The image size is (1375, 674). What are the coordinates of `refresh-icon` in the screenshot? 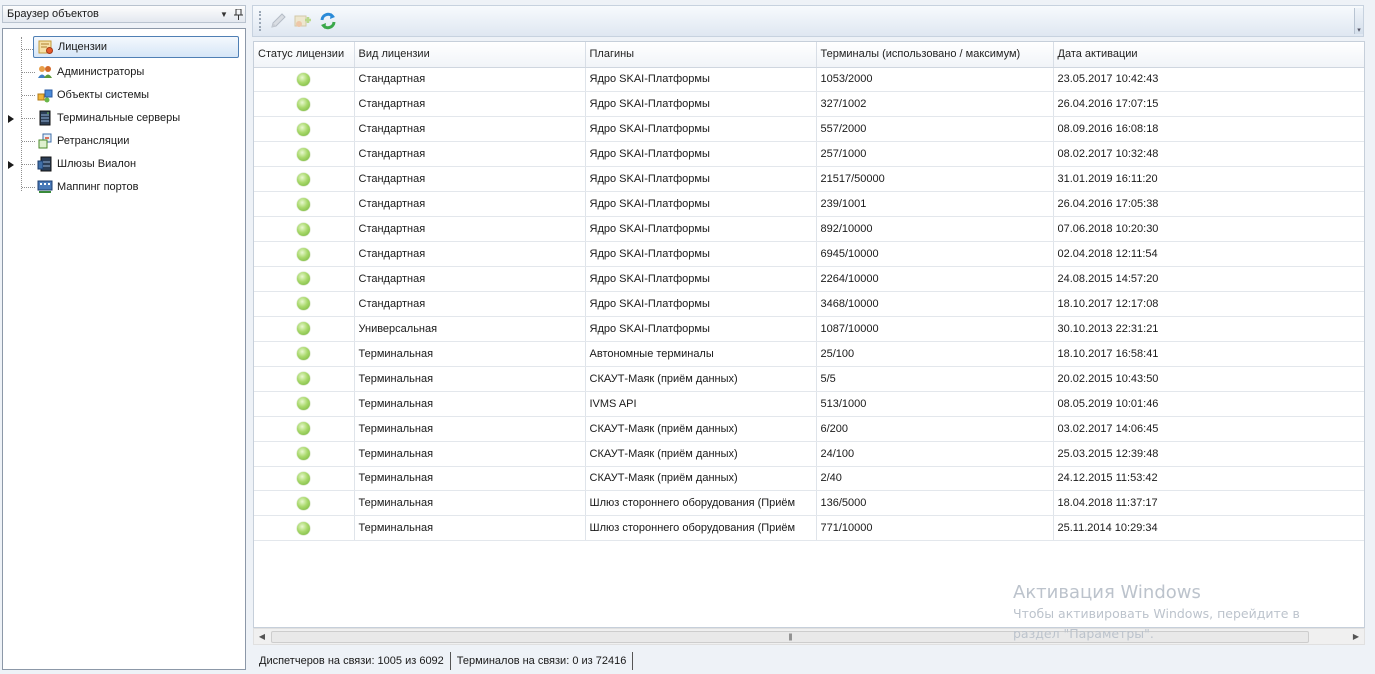 It's located at (328, 21).